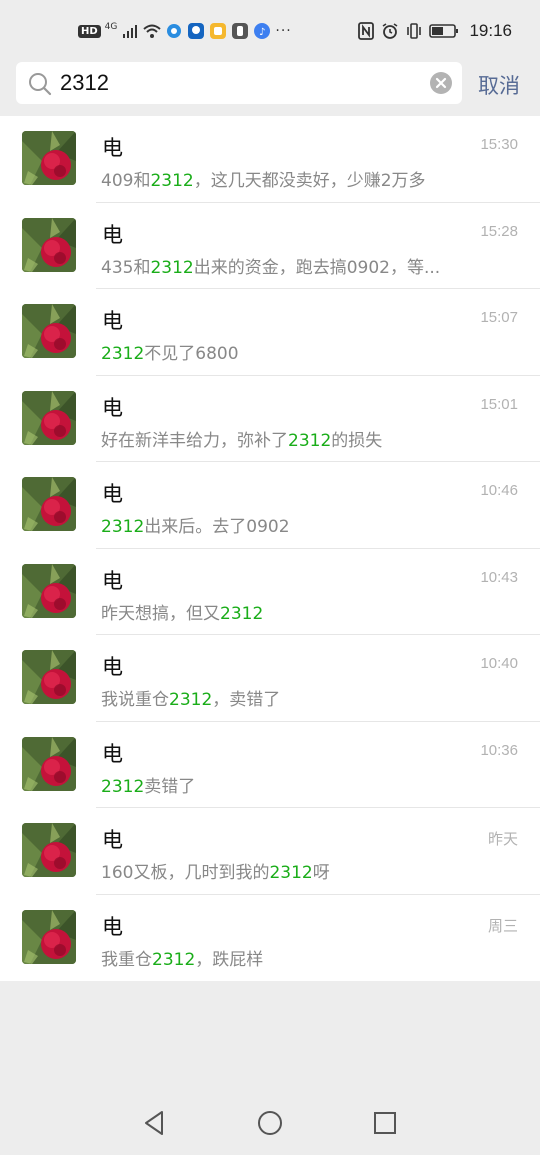 The height and width of the screenshot is (1155, 540). I want to click on chat-result-item: 电 昨天 160又板，几时到我的2312呀, so click(270, 851).